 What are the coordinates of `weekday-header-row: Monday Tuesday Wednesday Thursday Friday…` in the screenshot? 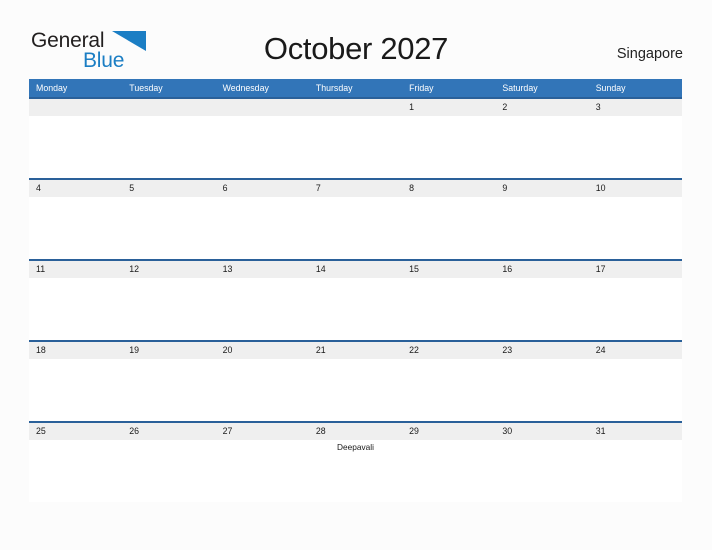 It's located at (355, 88).